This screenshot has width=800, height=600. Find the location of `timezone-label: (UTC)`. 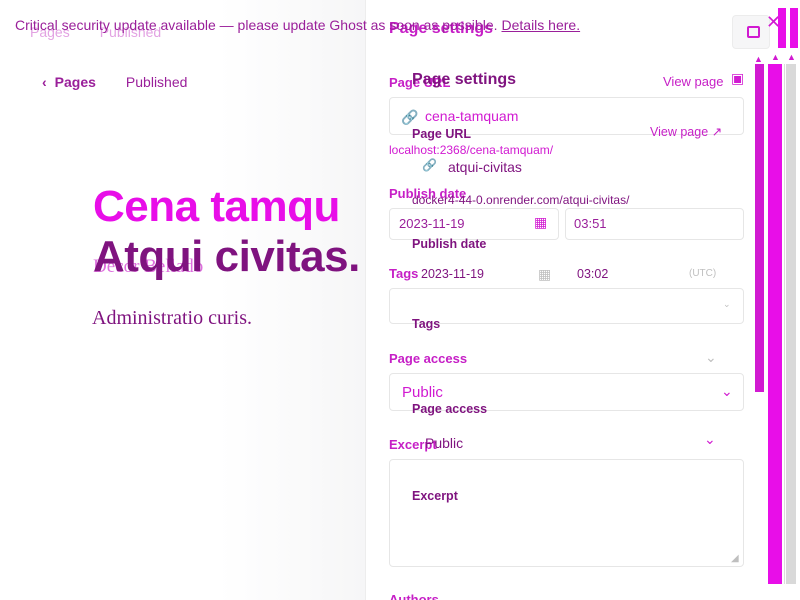

timezone-label: (UTC) is located at coordinates (703, 273).